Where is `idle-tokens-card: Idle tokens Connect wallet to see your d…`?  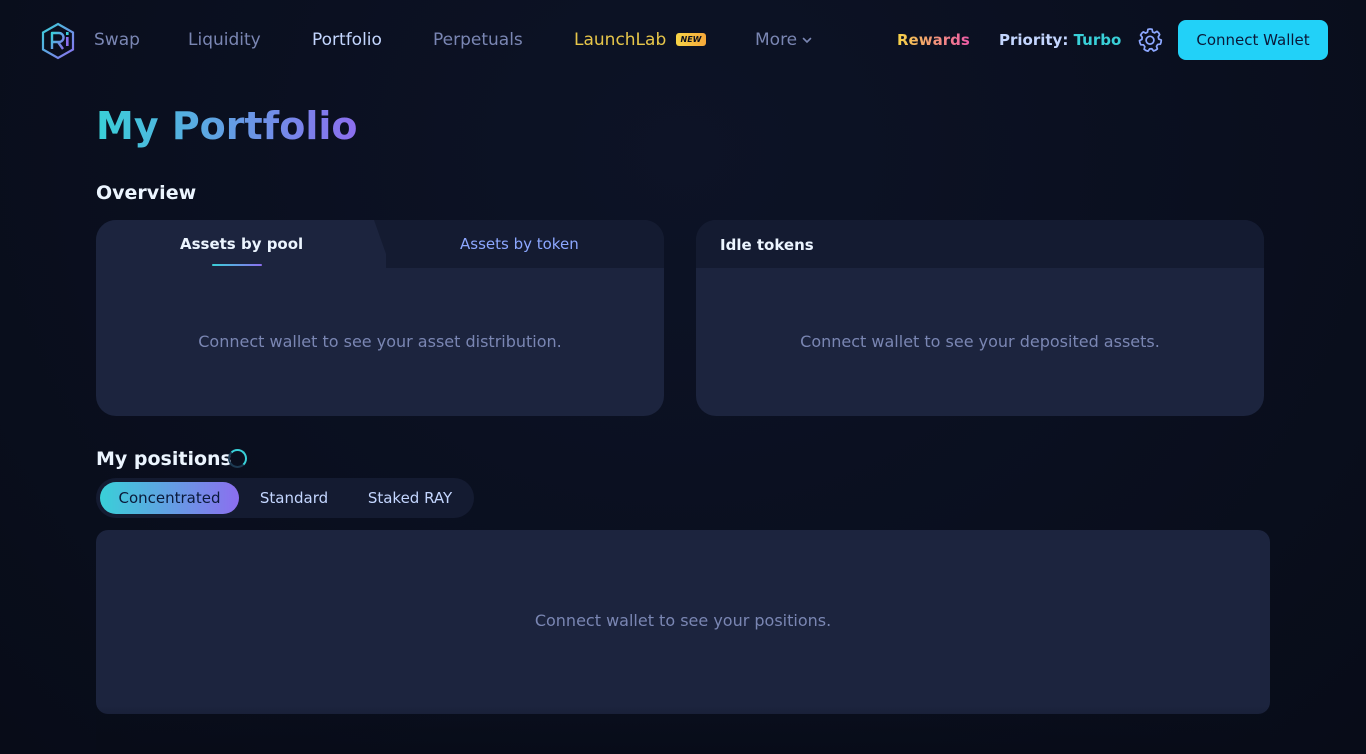 idle-tokens-card: Idle tokens Connect wallet to see your d… is located at coordinates (980, 318).